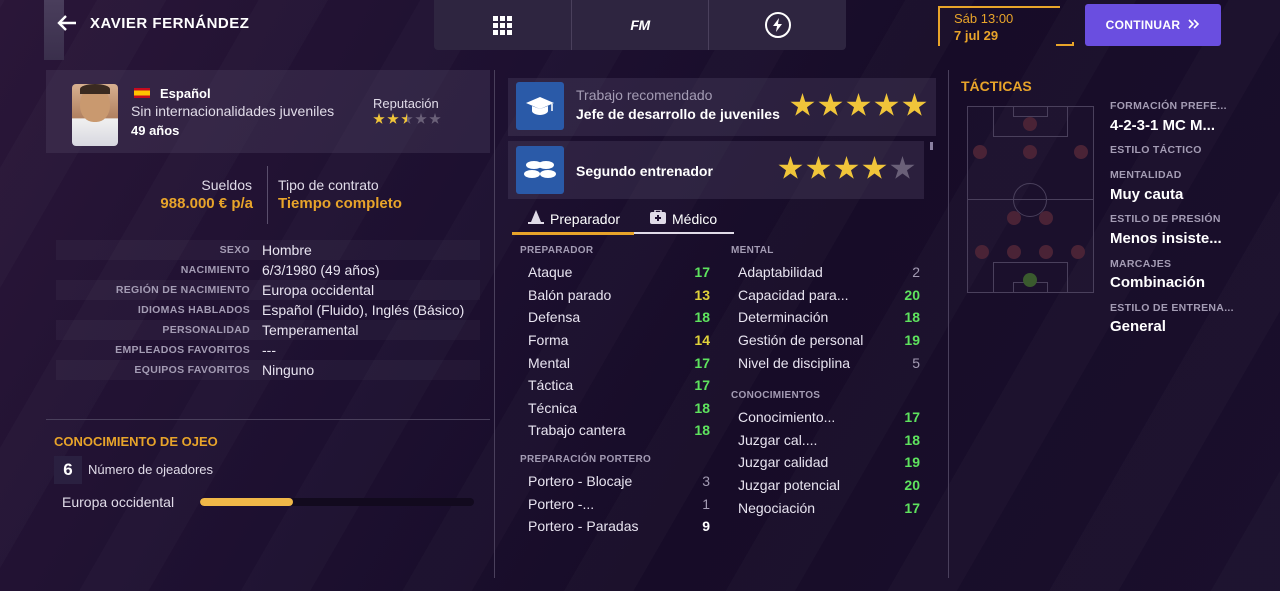 Image resolution: width=1280 pixels, height=591 pixels. Describe the element at coordinates (780, 272) in the screenshot. I see `attribute-name: Adaptabilidad` at that location.